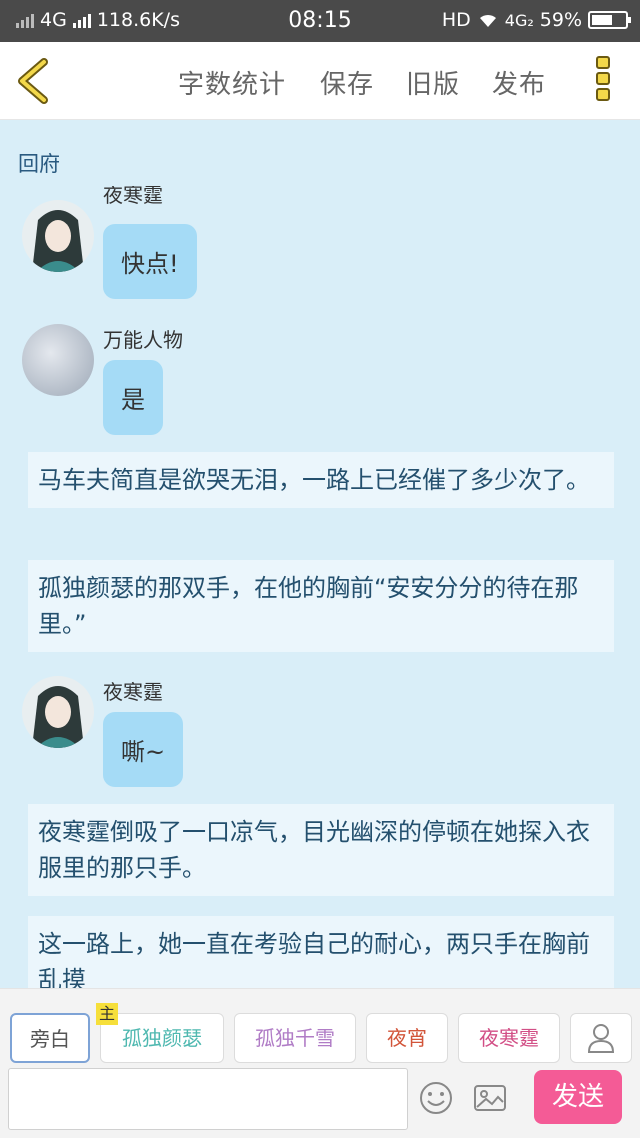 This screenshot has height=1138, width=640. I want to click on battery-icon, so click(609, 20).